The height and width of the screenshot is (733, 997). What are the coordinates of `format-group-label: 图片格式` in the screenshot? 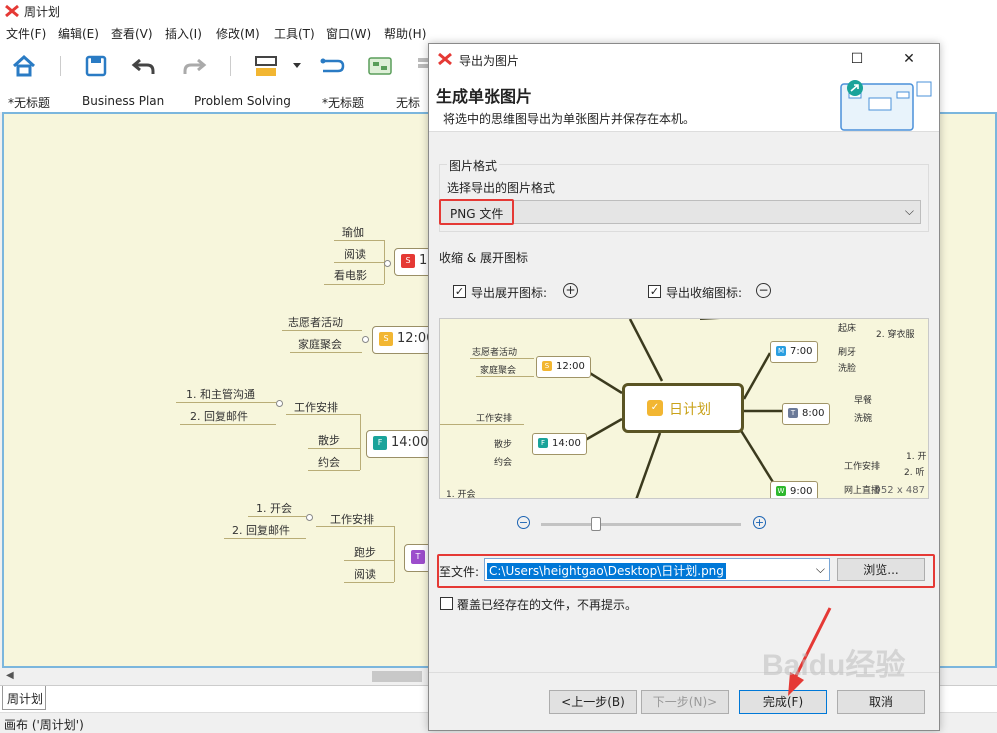 It's located at (473, 165).